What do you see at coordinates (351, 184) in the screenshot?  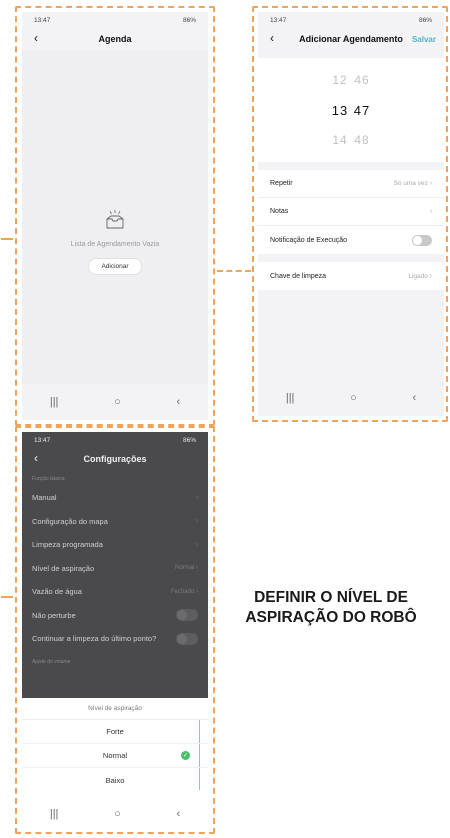 I see `repeat-row: Repetir Só uma vez ›` at bounding box center [351, 184].